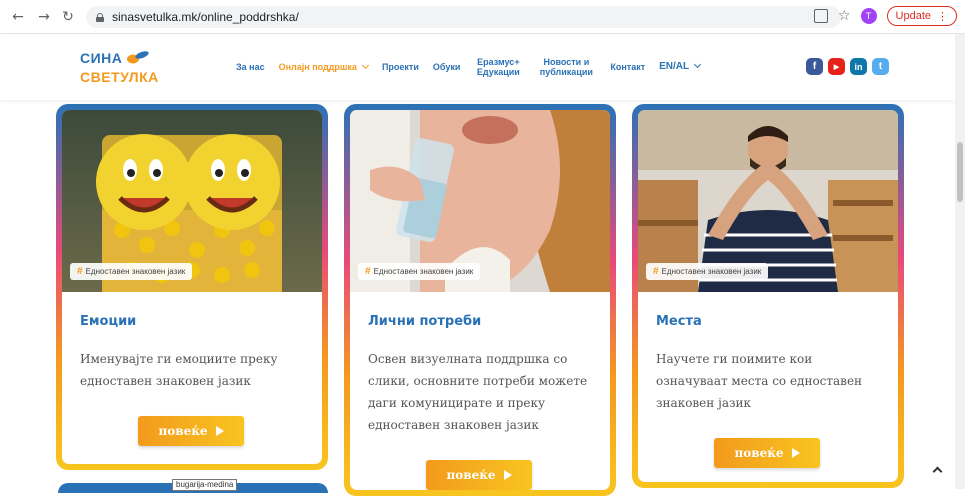  I want to click on social-links: f ▶ in t, so click(847, 66).